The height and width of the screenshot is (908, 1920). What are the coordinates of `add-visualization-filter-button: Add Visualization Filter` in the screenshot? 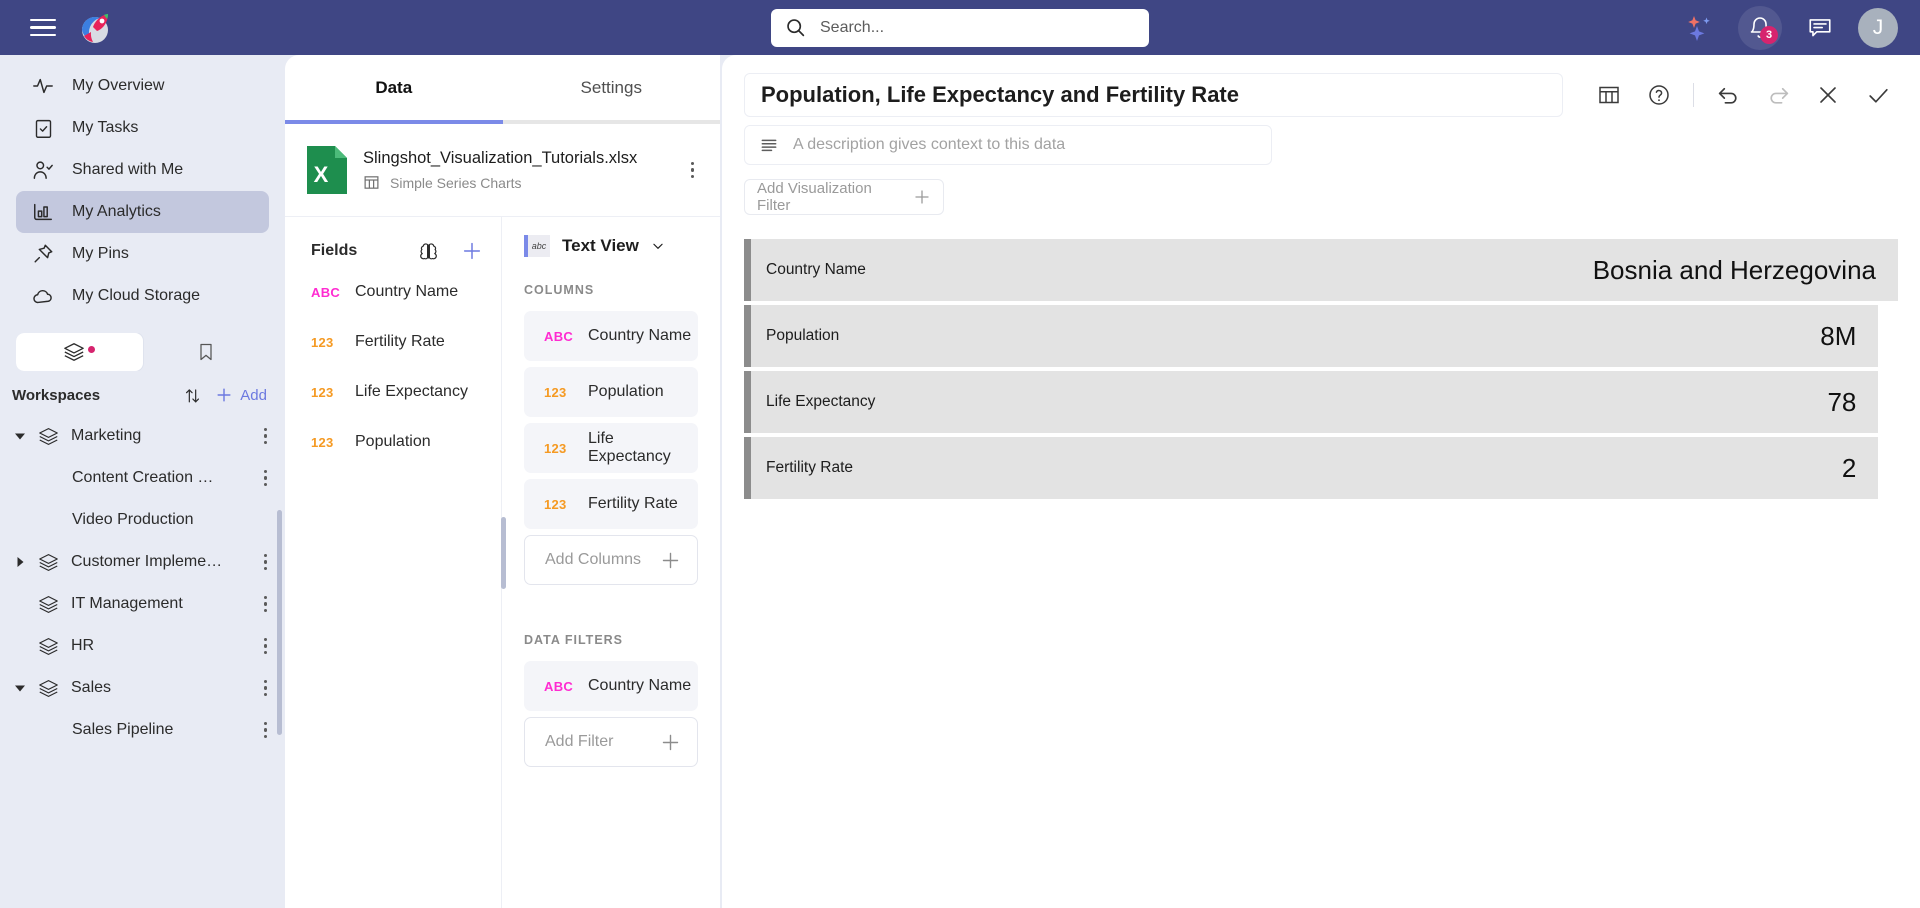 It's located at (844, 197).